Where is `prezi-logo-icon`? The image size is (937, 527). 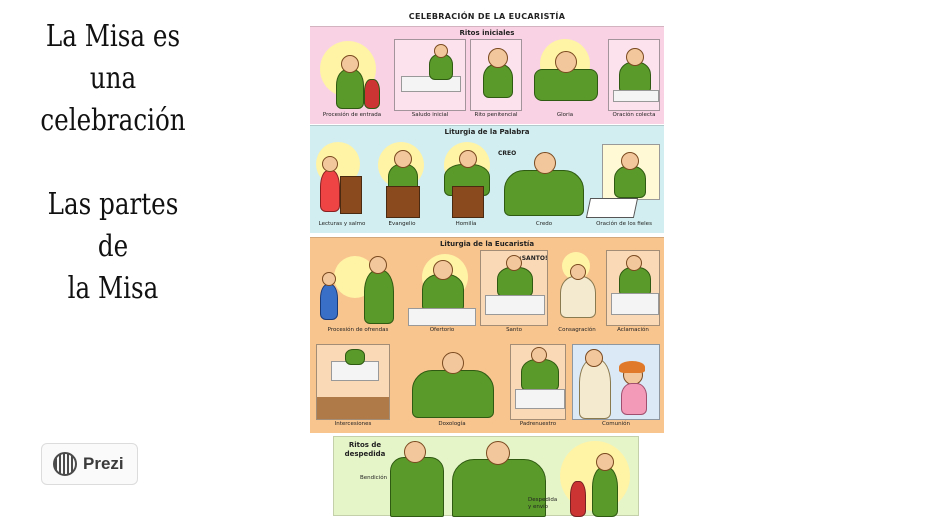
prezi-logo-icon is located at coordinates (65, 464).